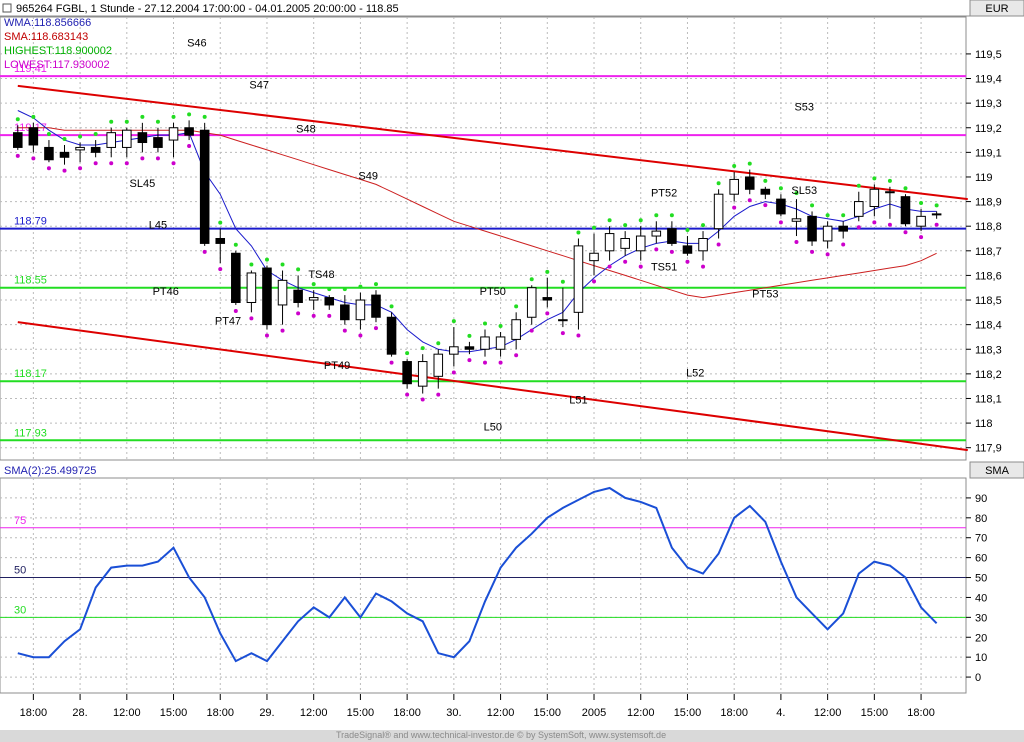 The width and height of the screenshot is (1024, 742). Describe the element at coordinates (664, 194) in the screenshot. I see `signal-label: PT52` at that location.